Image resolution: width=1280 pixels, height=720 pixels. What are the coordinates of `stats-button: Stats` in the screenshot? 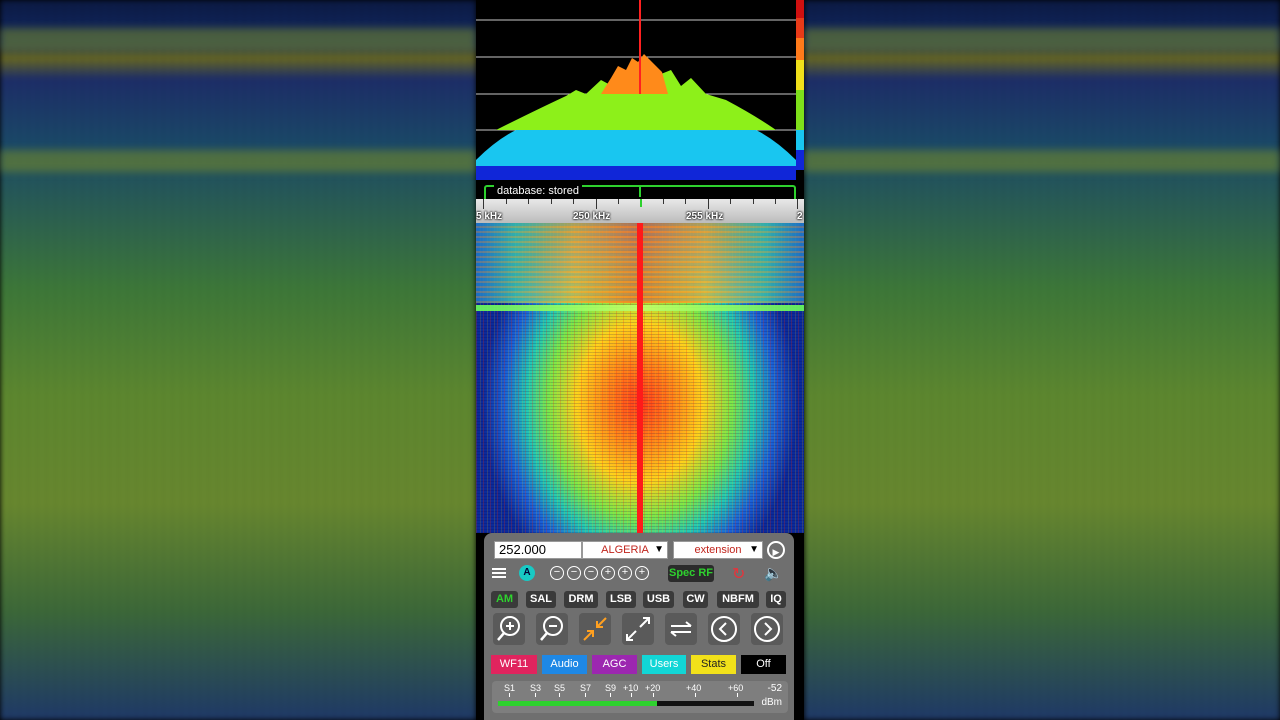 It's located at (713, 664).